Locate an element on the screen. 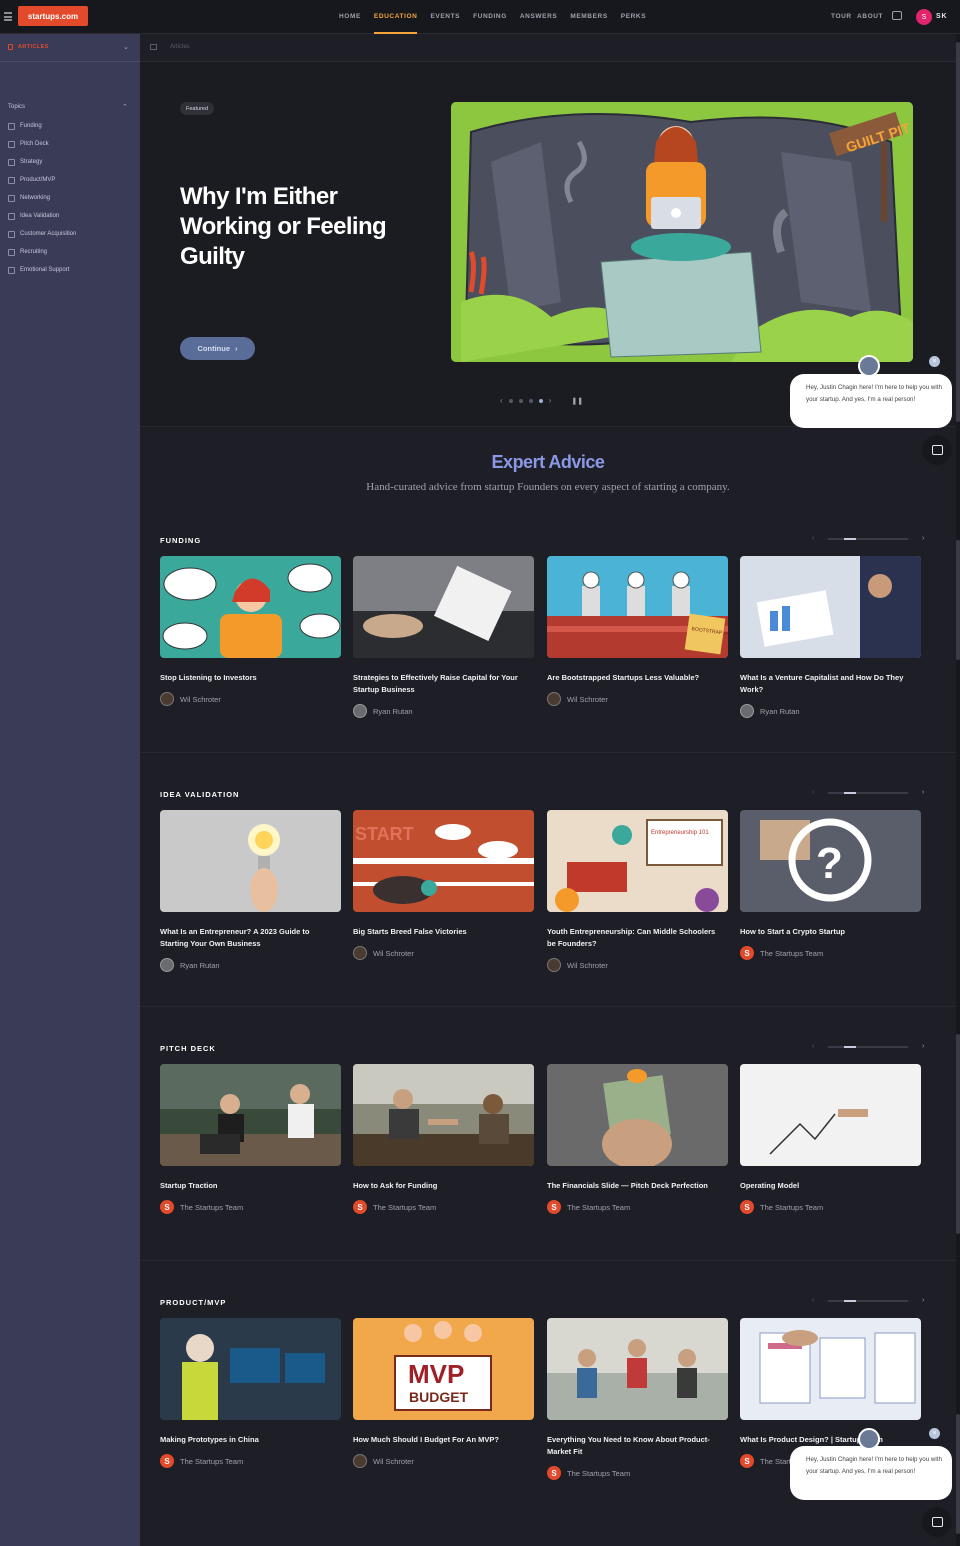 The width and height of the screenshot is (960, 1546). article-title: What Is Product Design? | Startups.com is located at coordinates (827, 1440).